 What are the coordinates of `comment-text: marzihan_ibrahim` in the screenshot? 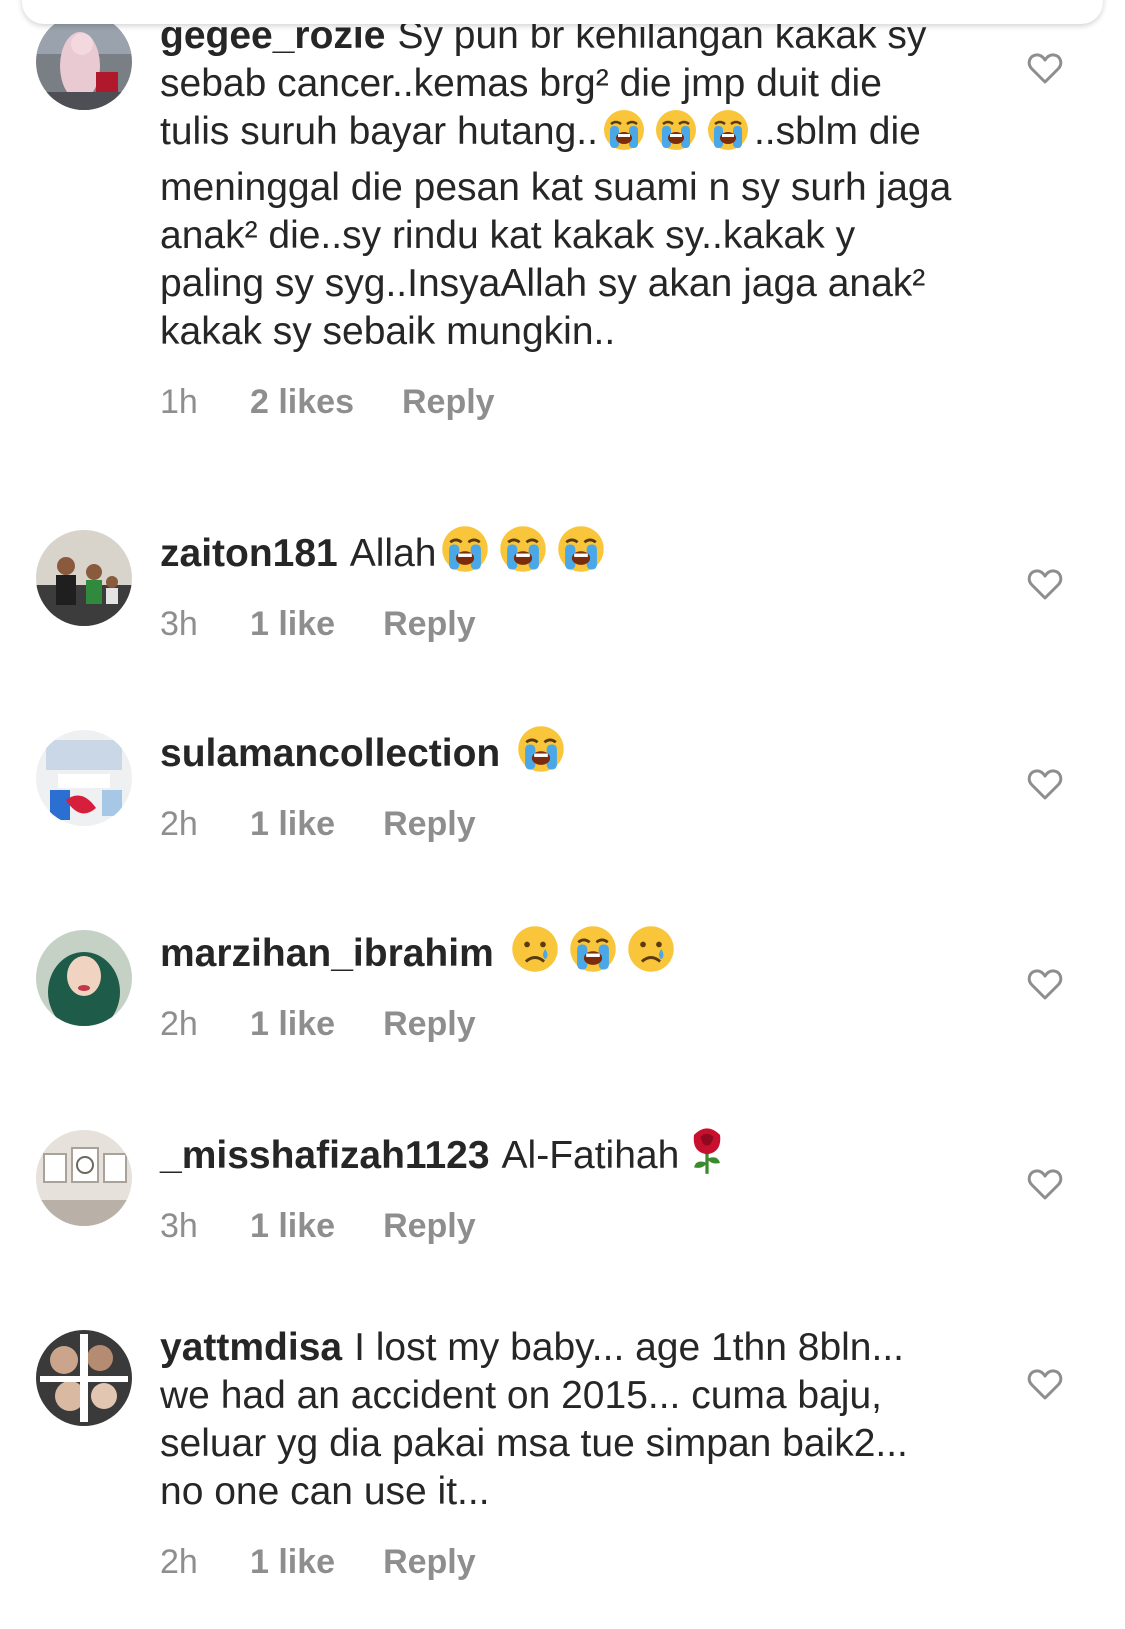 It's located at (560, 955).